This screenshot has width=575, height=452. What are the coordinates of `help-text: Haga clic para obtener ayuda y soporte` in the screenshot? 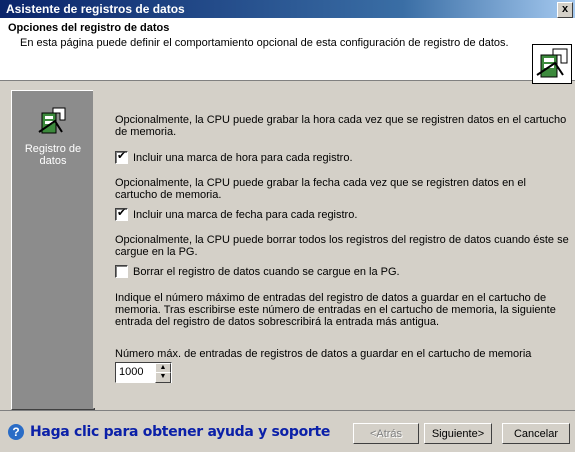 It's located at (180, 432).